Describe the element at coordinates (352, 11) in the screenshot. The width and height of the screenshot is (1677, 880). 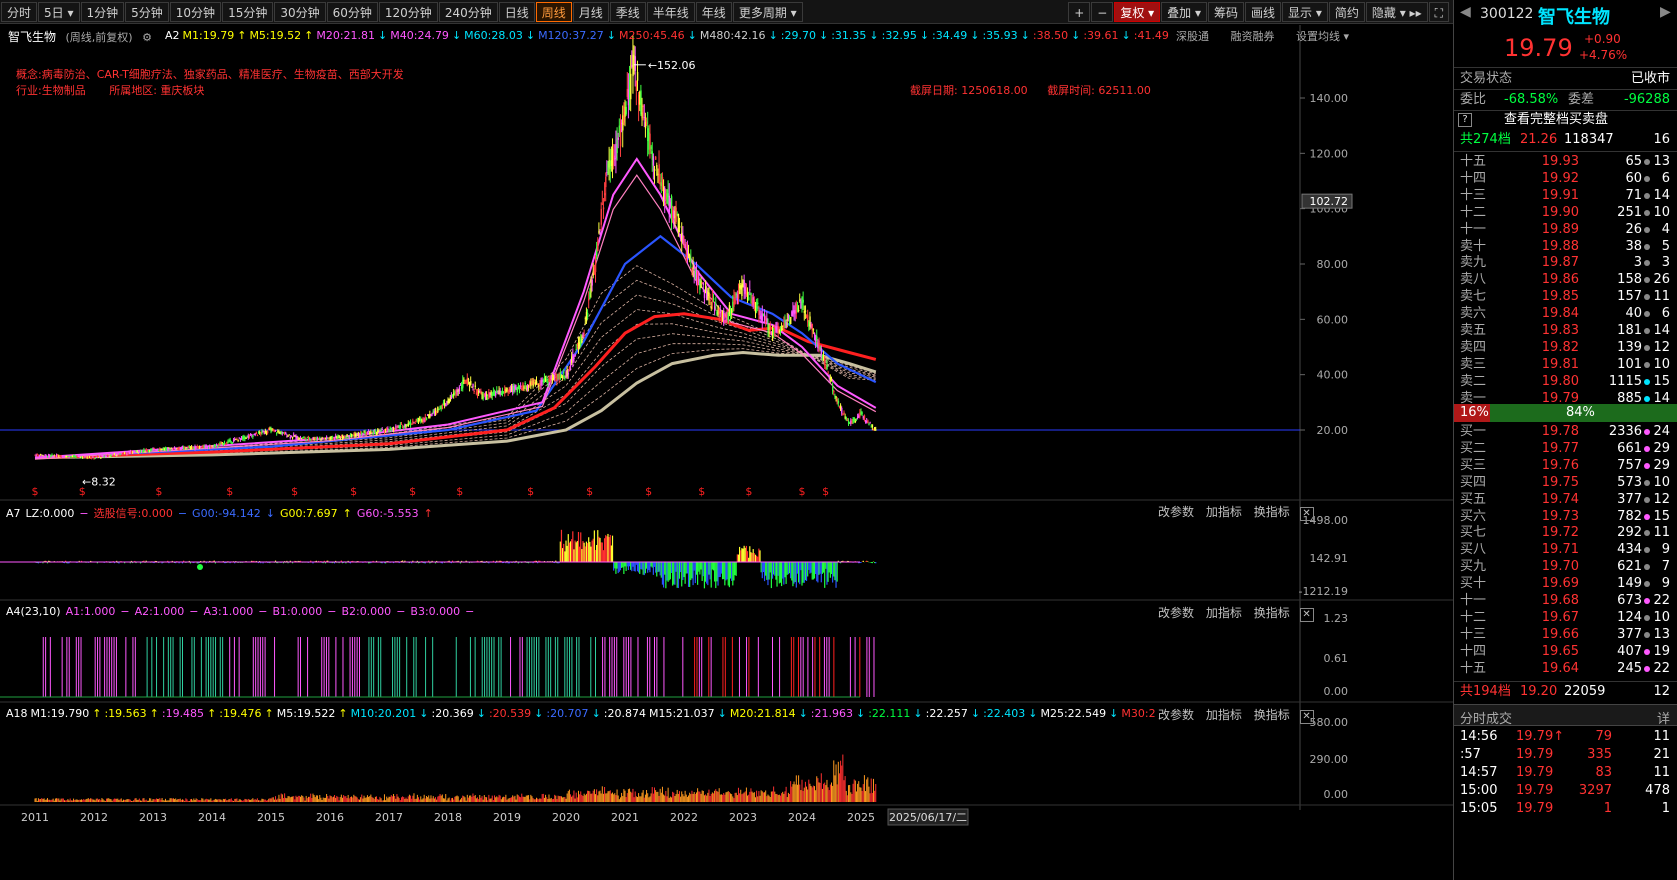
I see `period-tab-7: 60分钟` at that location.